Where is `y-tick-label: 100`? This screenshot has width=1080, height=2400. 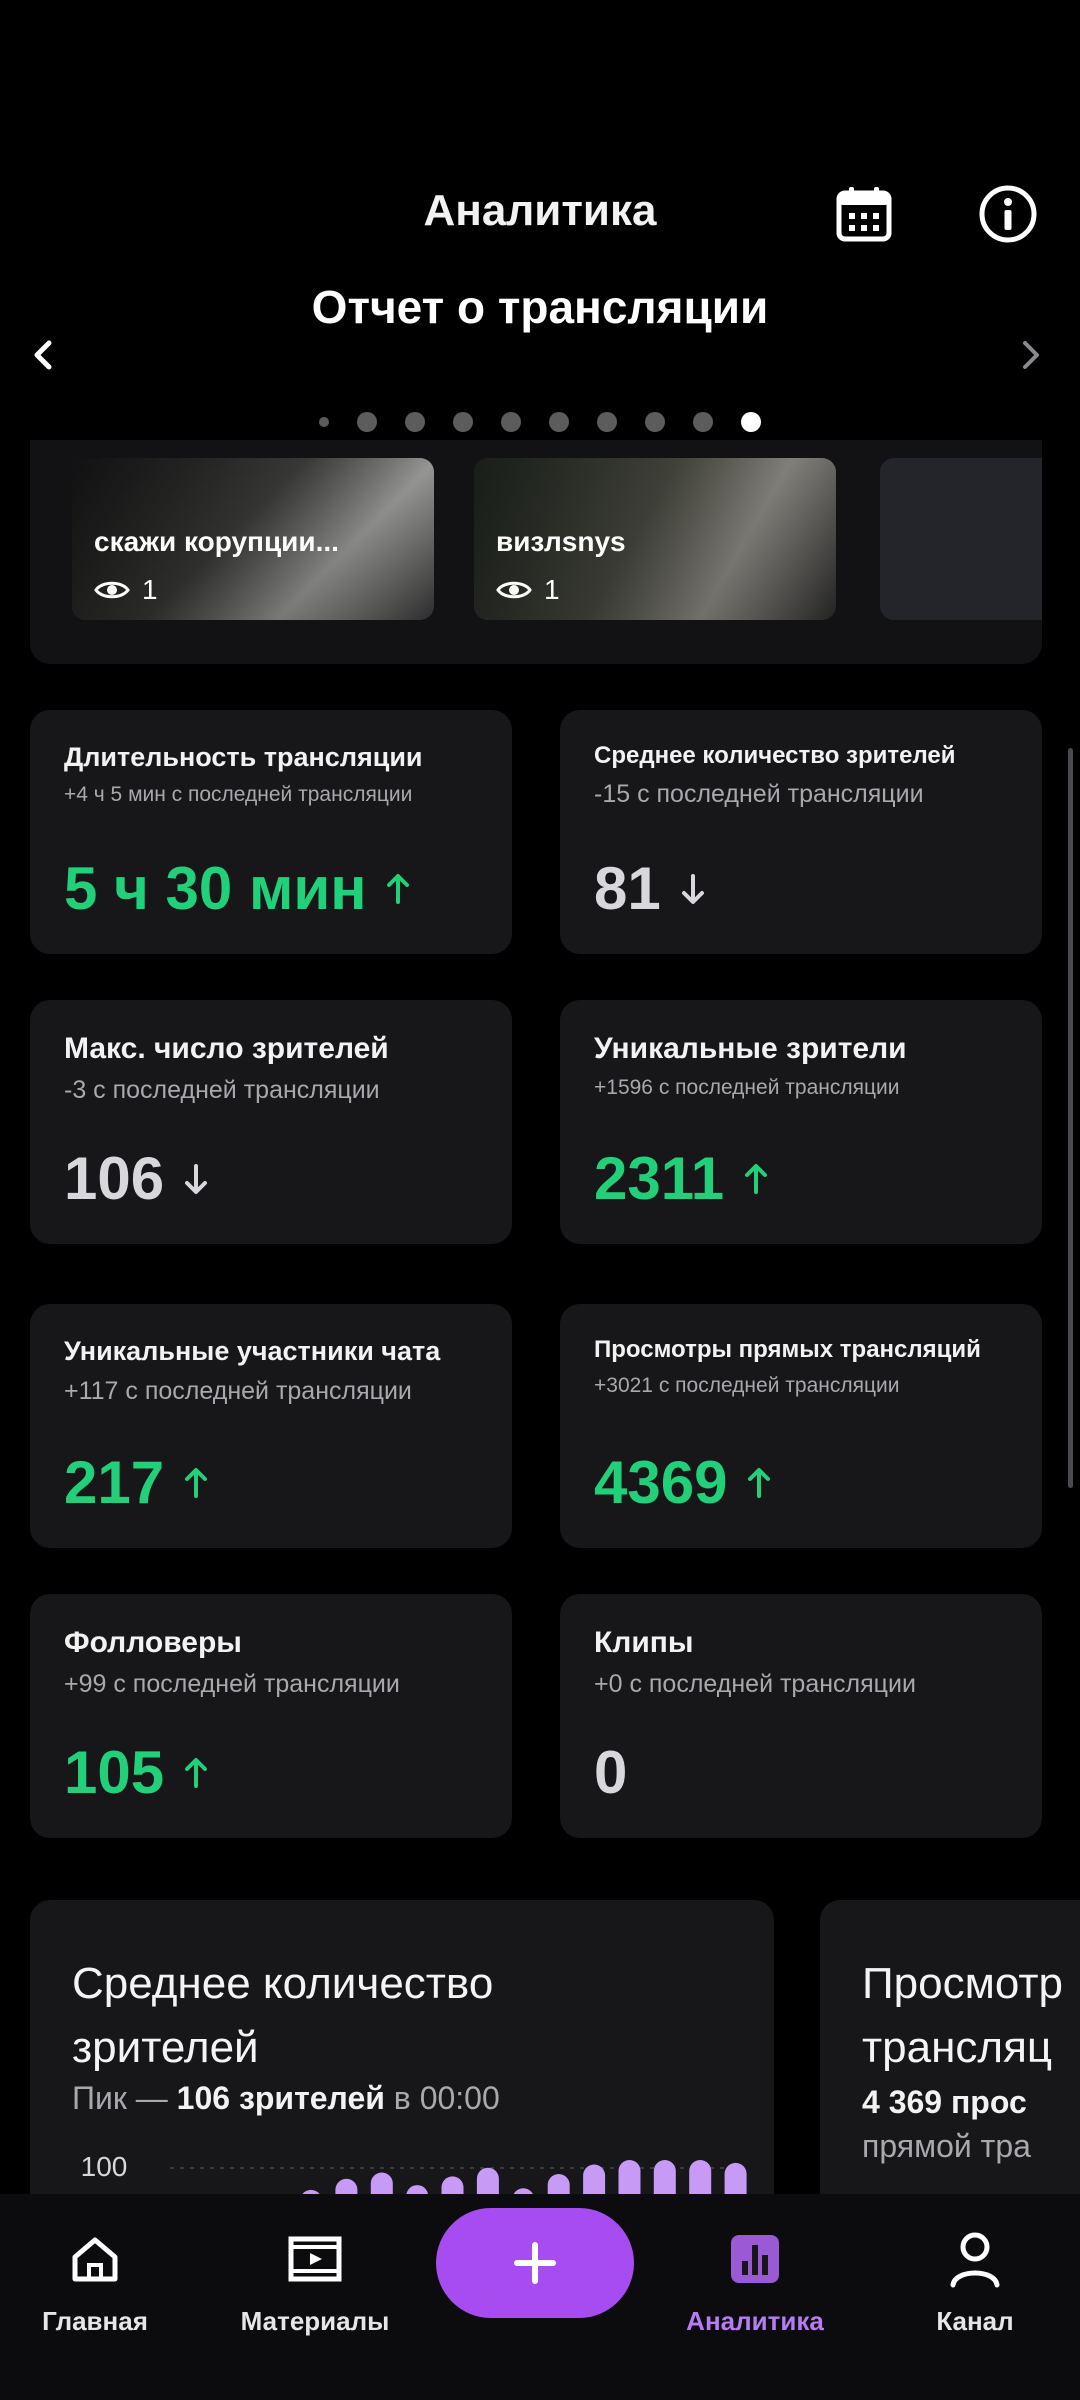 y-tick-label: 100 is located at coordinates (104, 2166).